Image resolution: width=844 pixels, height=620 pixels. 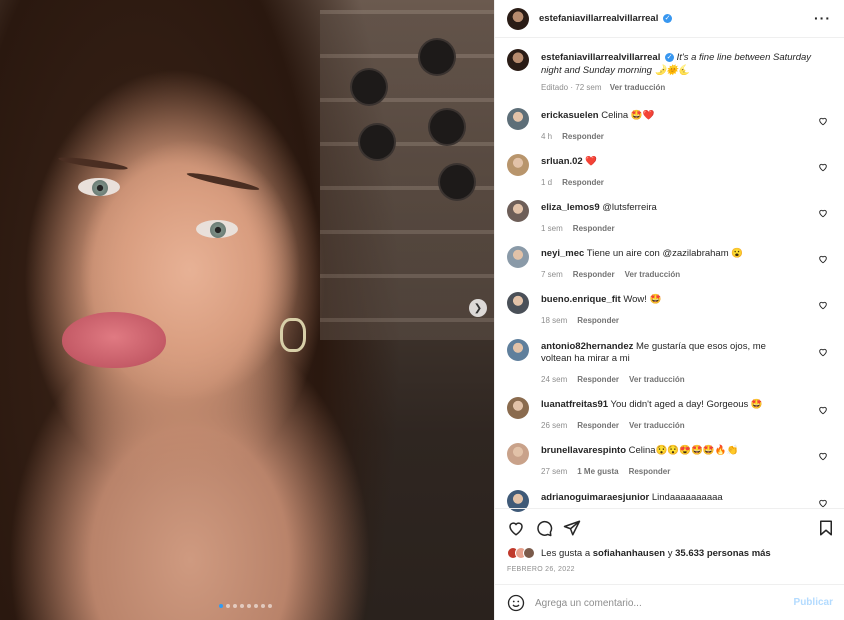 I want to click on comment-composer: Publicar, so click(x=669, y=602).